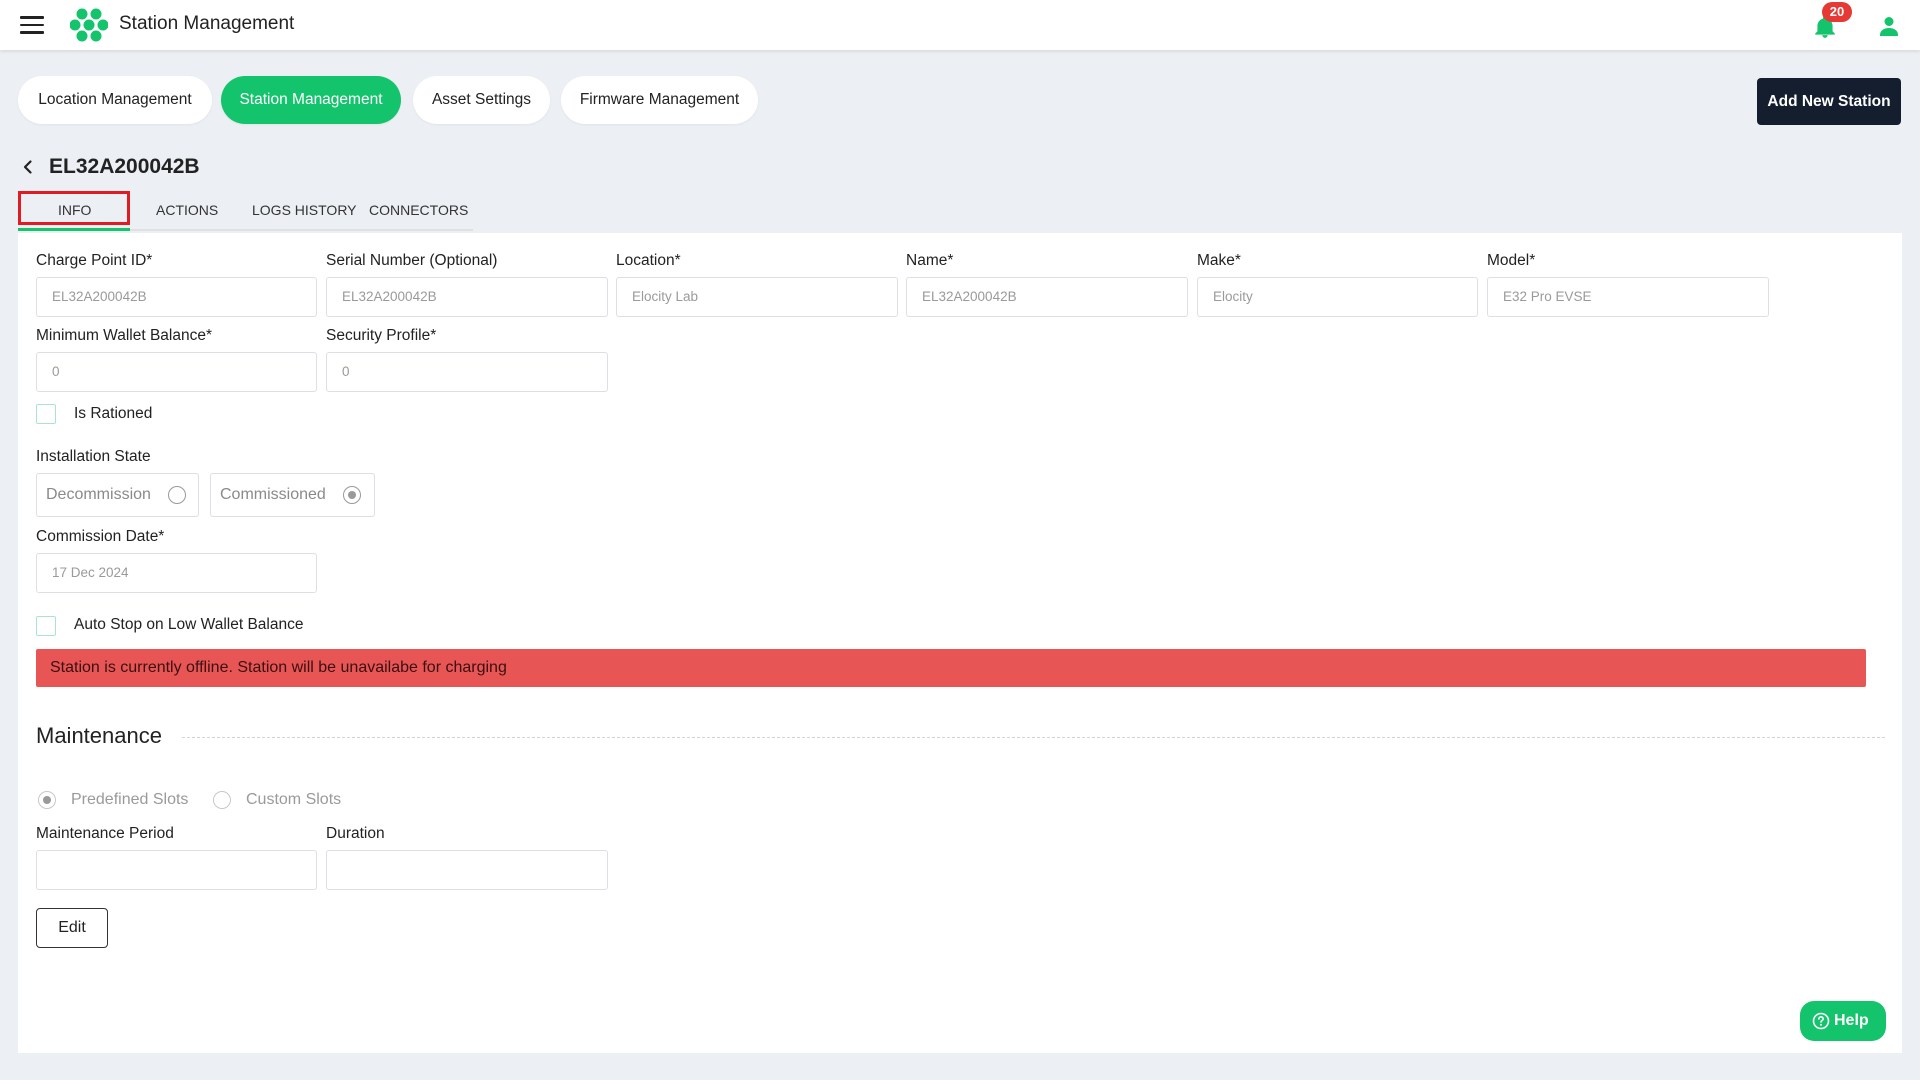  Describe the element at coordinates (72, 928) in the screenshot. I see `edit-button: Edit` at that location.